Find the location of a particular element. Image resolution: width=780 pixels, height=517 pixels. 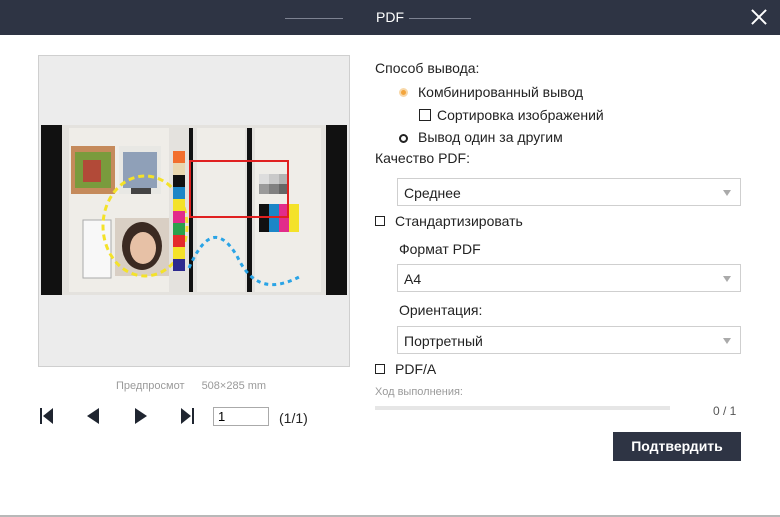

sort-images-checkbox is located at coordinates (425, 115).